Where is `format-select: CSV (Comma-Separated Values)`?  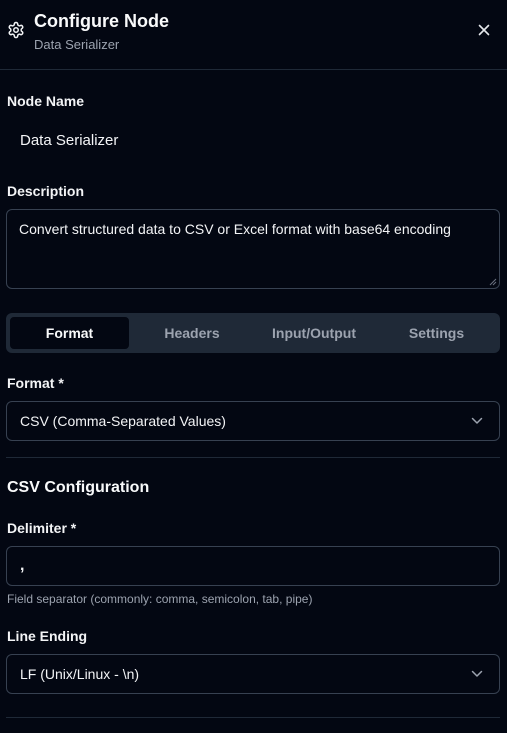
format-select: CSV (Comma-Separated Values) is located at coordinates (253, 421).